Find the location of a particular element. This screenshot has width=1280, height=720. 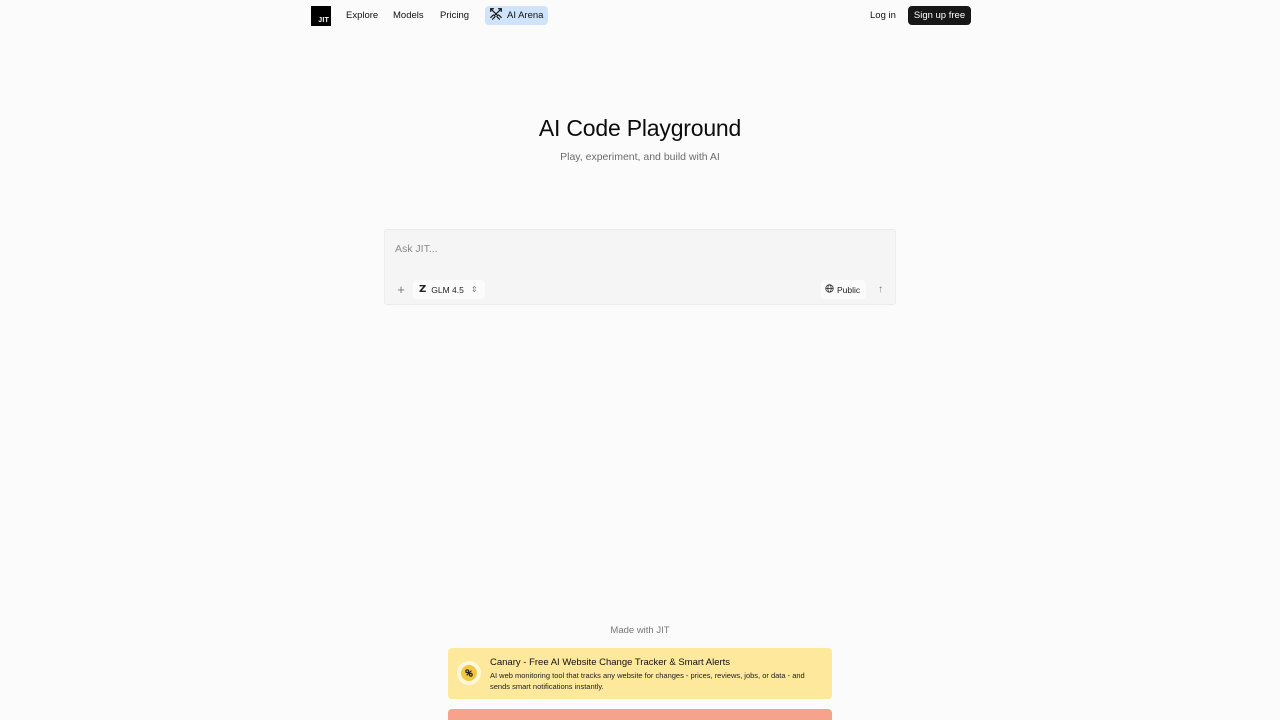

signup-button: Sign up free is located at coordinates (939, 15).